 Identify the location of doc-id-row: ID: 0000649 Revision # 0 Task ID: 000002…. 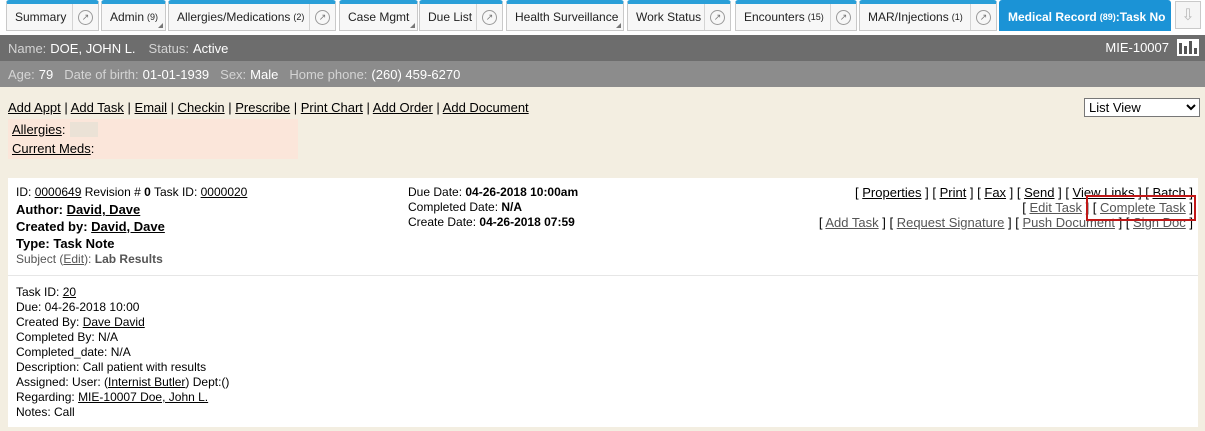
(132, 192).